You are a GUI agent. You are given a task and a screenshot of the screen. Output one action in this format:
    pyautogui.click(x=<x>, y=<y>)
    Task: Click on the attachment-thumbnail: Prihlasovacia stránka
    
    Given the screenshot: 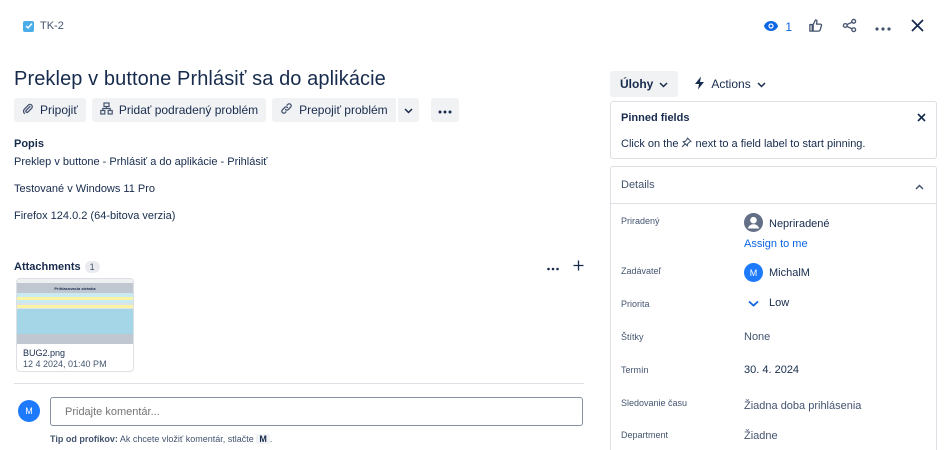 What is the action you would take?
    pyautogui.click(x=75, y=311)
    